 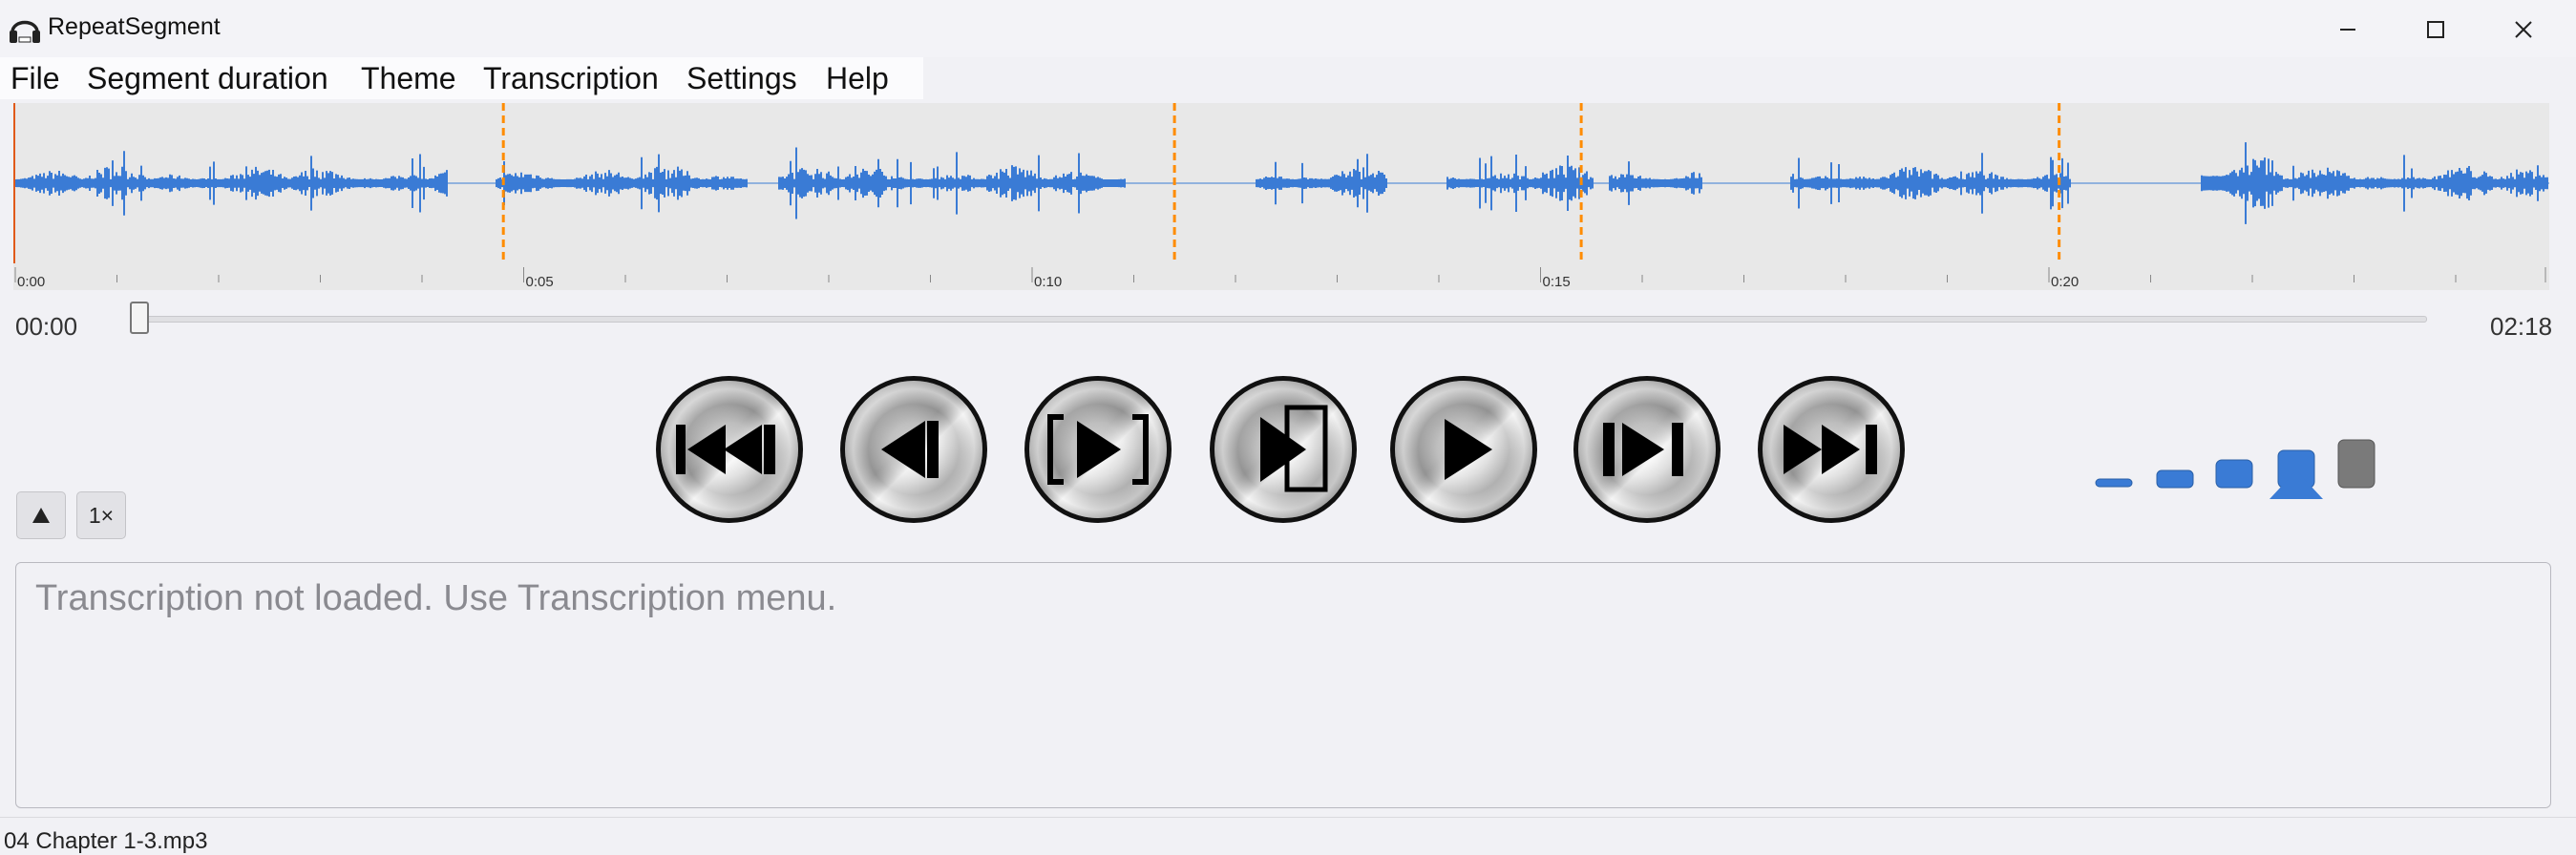 I want to click on minimize-button, so click(x=2348, y=29).